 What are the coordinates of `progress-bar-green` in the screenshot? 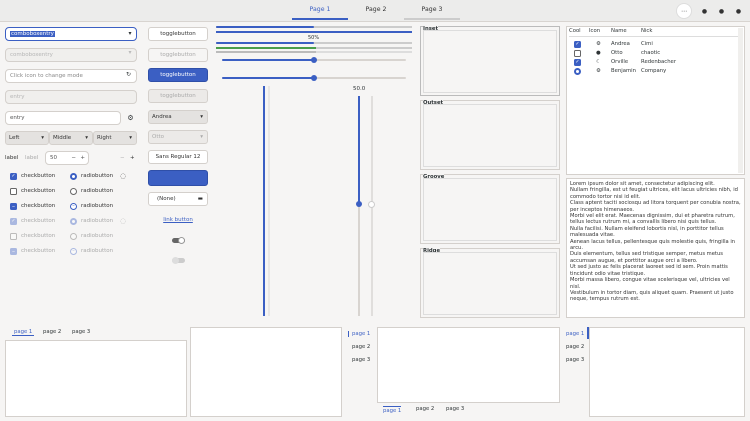 It's located at (314, 48).